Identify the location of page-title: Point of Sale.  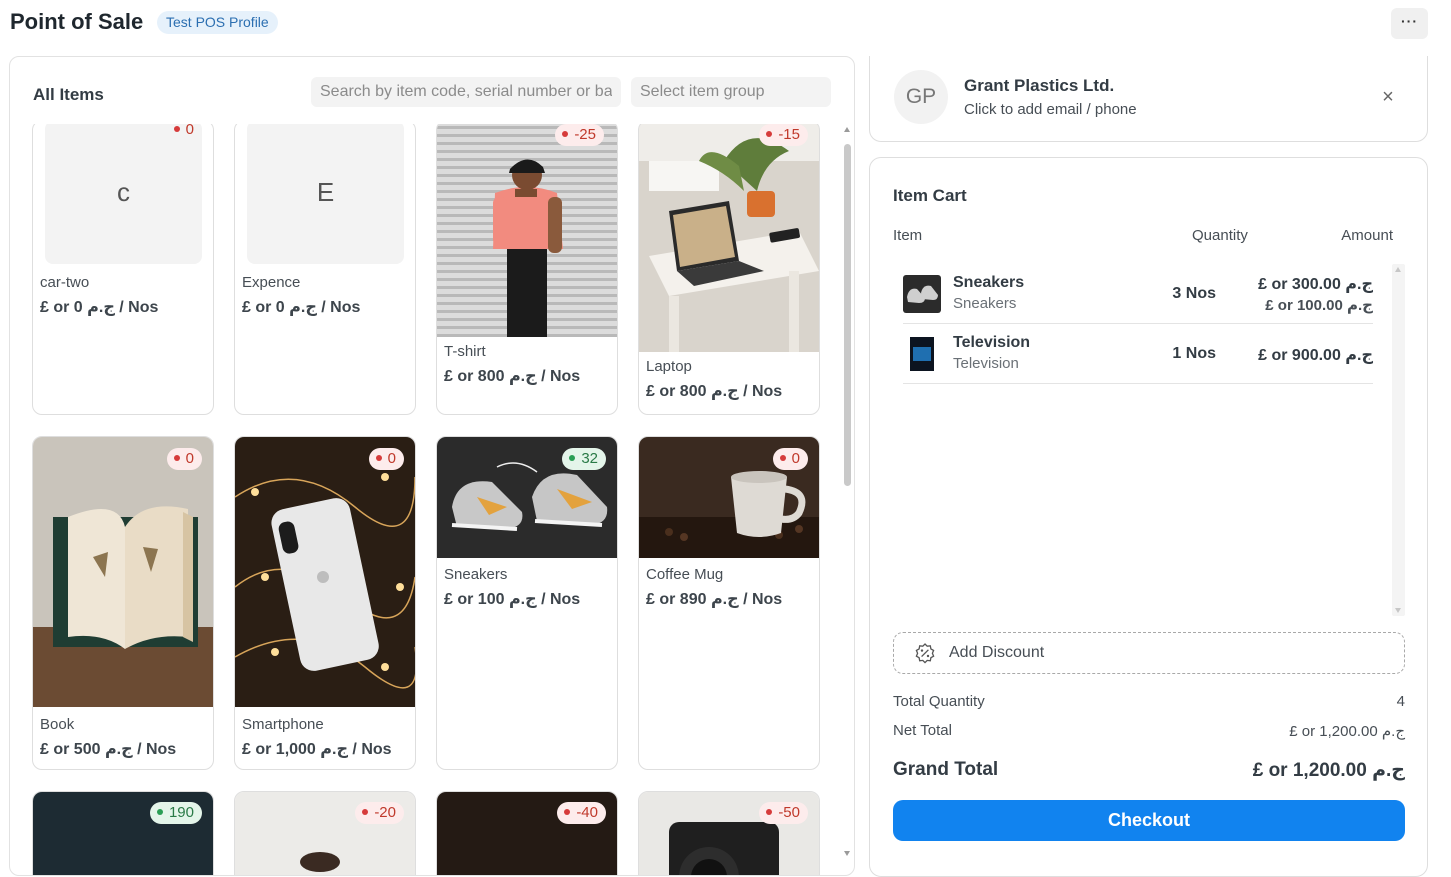
(77, 21).